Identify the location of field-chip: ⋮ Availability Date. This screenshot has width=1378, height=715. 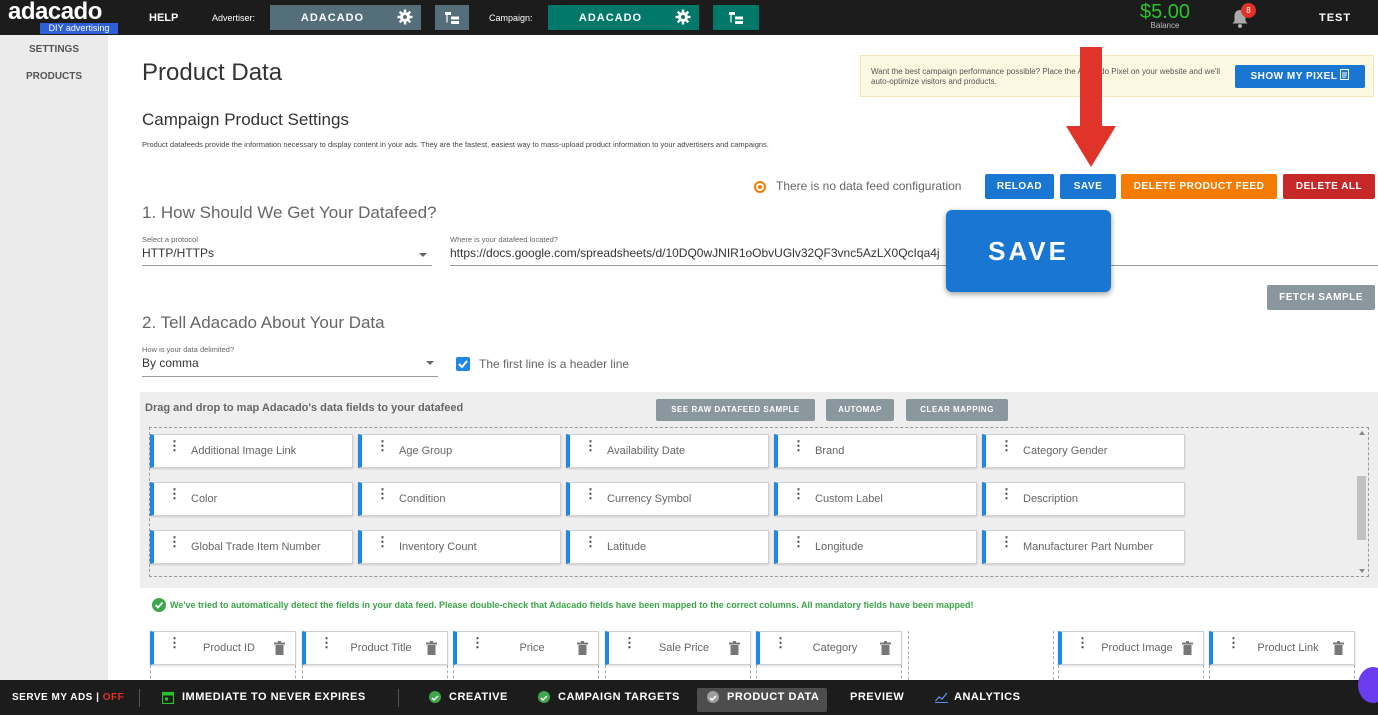
(667, 451).